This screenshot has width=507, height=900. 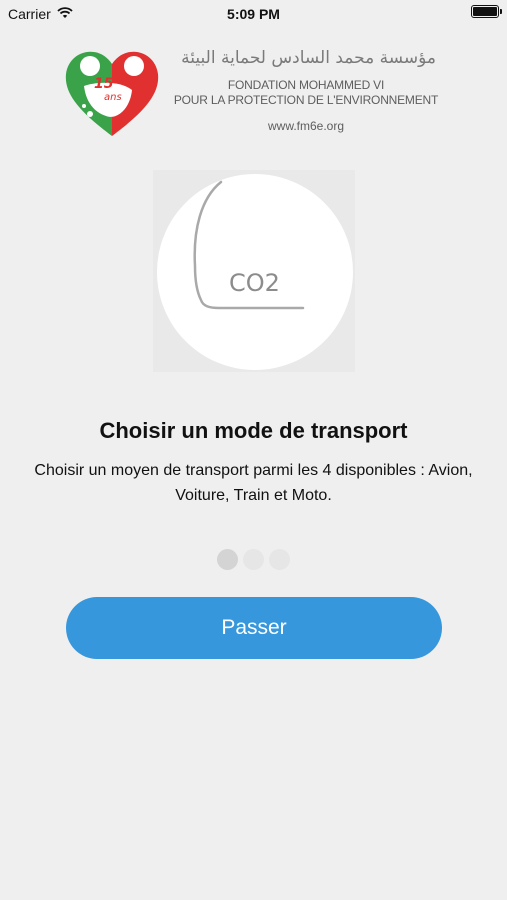 I want to click on status-bar: Carrier 5:09 PM, so click(x=253, y=14).